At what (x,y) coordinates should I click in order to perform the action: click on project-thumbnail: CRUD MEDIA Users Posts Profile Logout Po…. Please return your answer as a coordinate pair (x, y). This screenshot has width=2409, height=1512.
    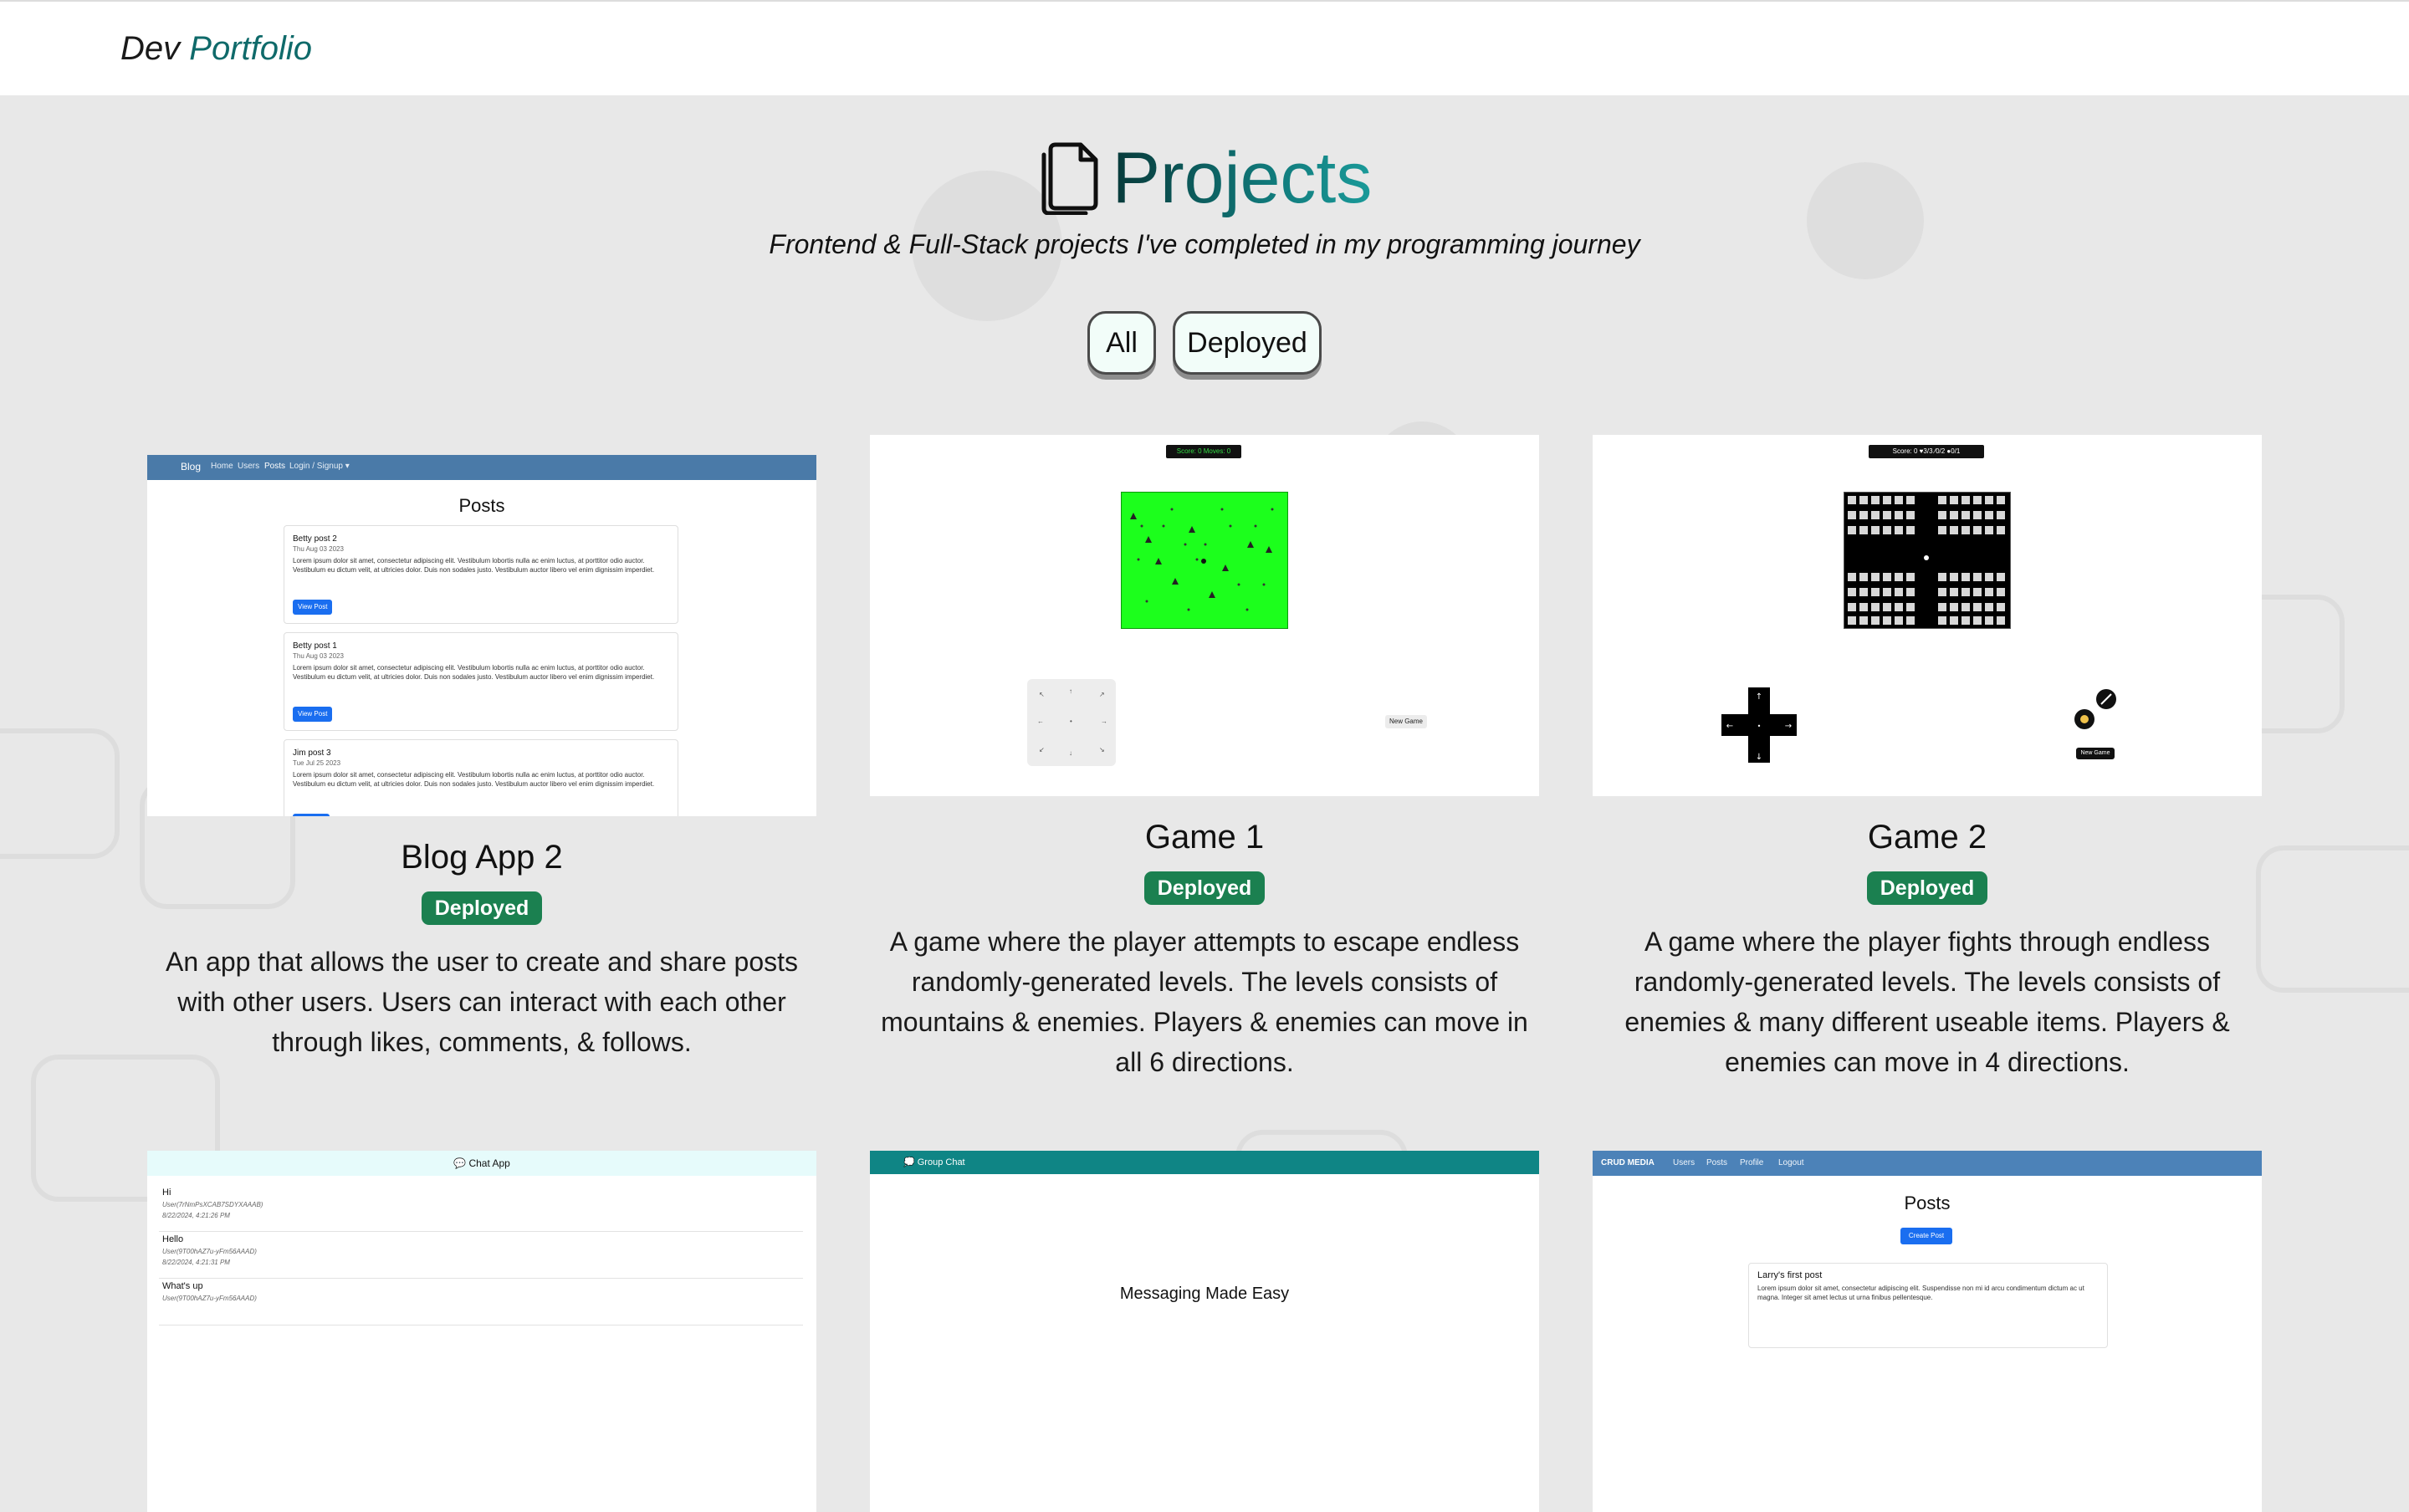
    Looking at the image, I should click on (1927, 1331).